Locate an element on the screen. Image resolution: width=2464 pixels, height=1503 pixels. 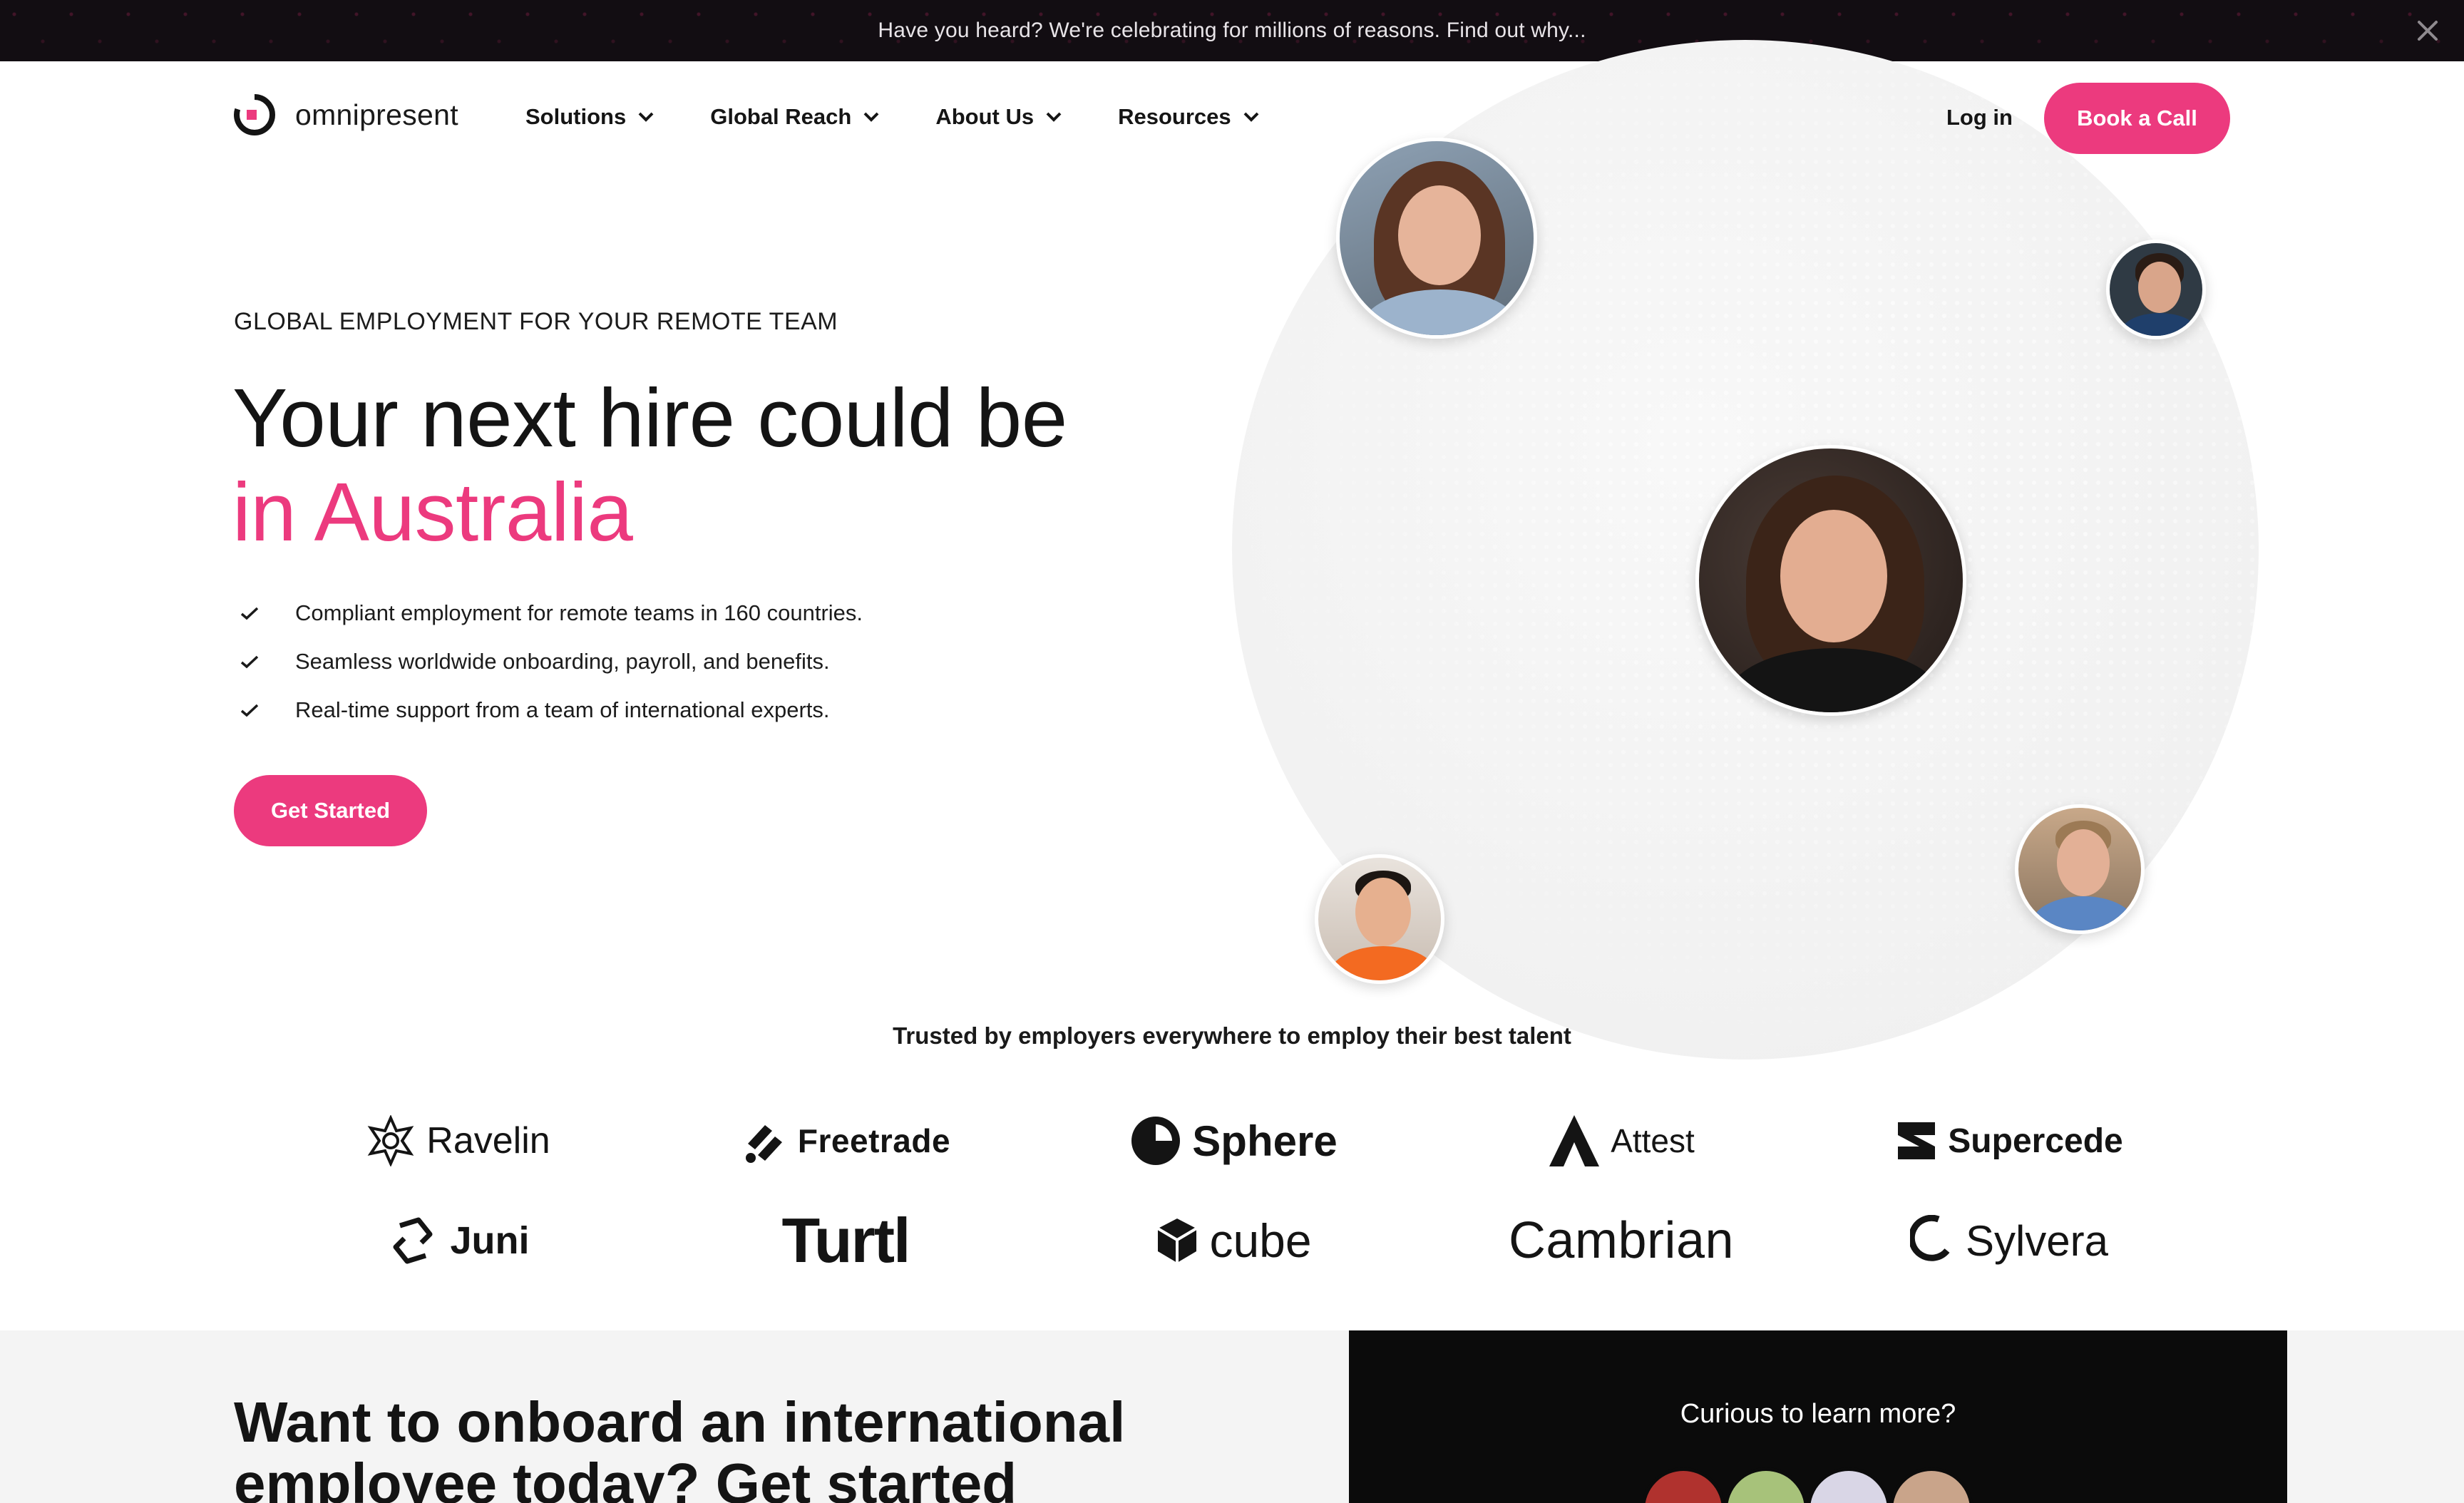
brand-name: Turtl is located at coordinates (846, 1240).